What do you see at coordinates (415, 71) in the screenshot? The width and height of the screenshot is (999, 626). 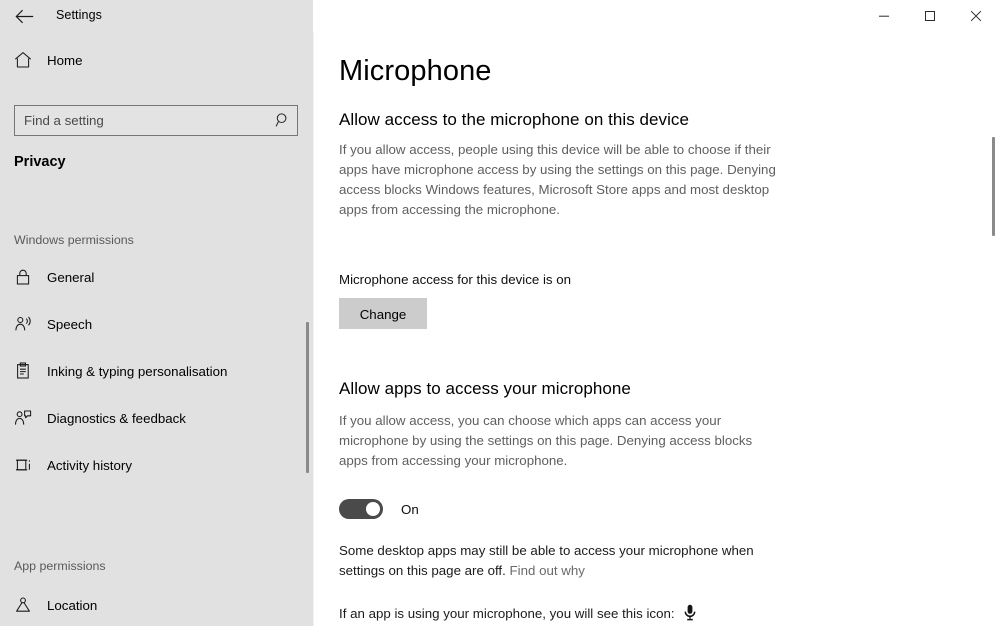 I see `page-title: Microphone` at bounding box center [415, 71].